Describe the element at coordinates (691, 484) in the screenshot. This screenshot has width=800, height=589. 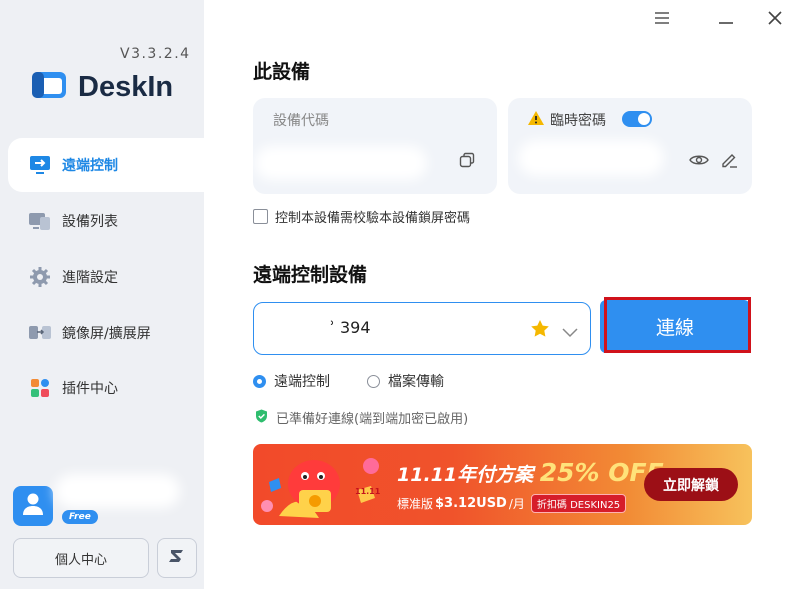
I see `unlock-now-button: 立即解鎖` at that location.